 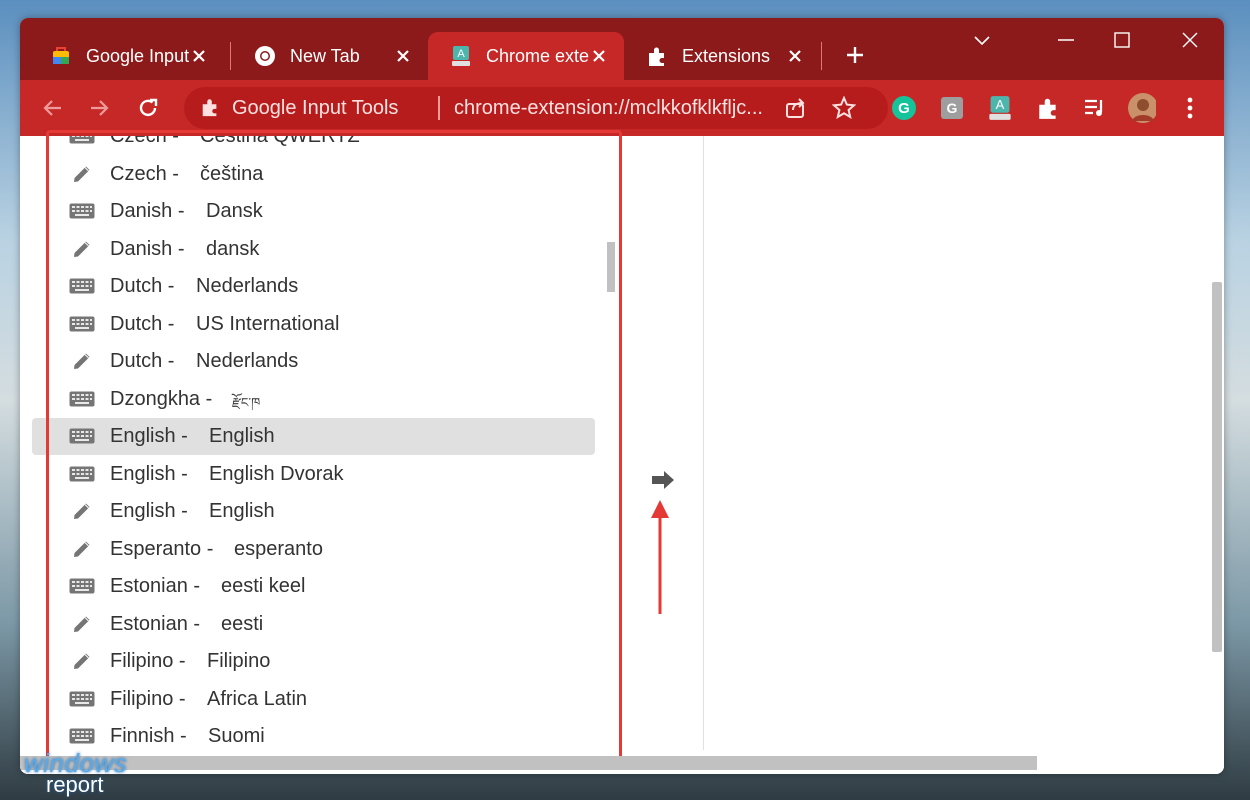 I want to click on tab-label: Extensions, so click(x=726, y=55).